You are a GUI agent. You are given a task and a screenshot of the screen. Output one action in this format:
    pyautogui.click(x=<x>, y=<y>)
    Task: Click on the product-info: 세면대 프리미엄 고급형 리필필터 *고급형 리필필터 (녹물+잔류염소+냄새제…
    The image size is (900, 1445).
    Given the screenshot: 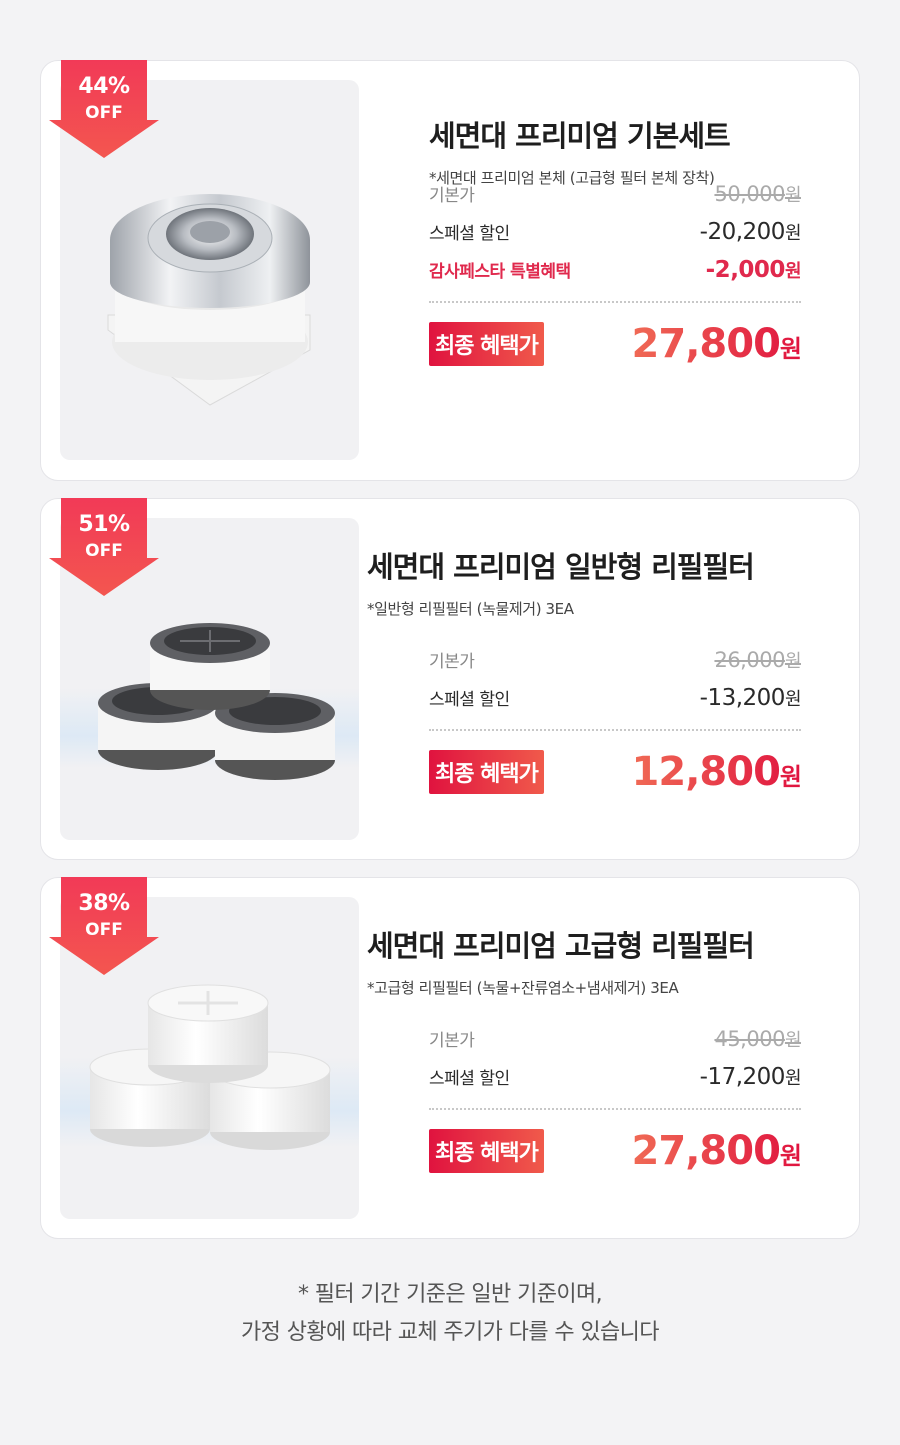 What is the action you would take?
    pyautogui.click(x=584, y=960)
    